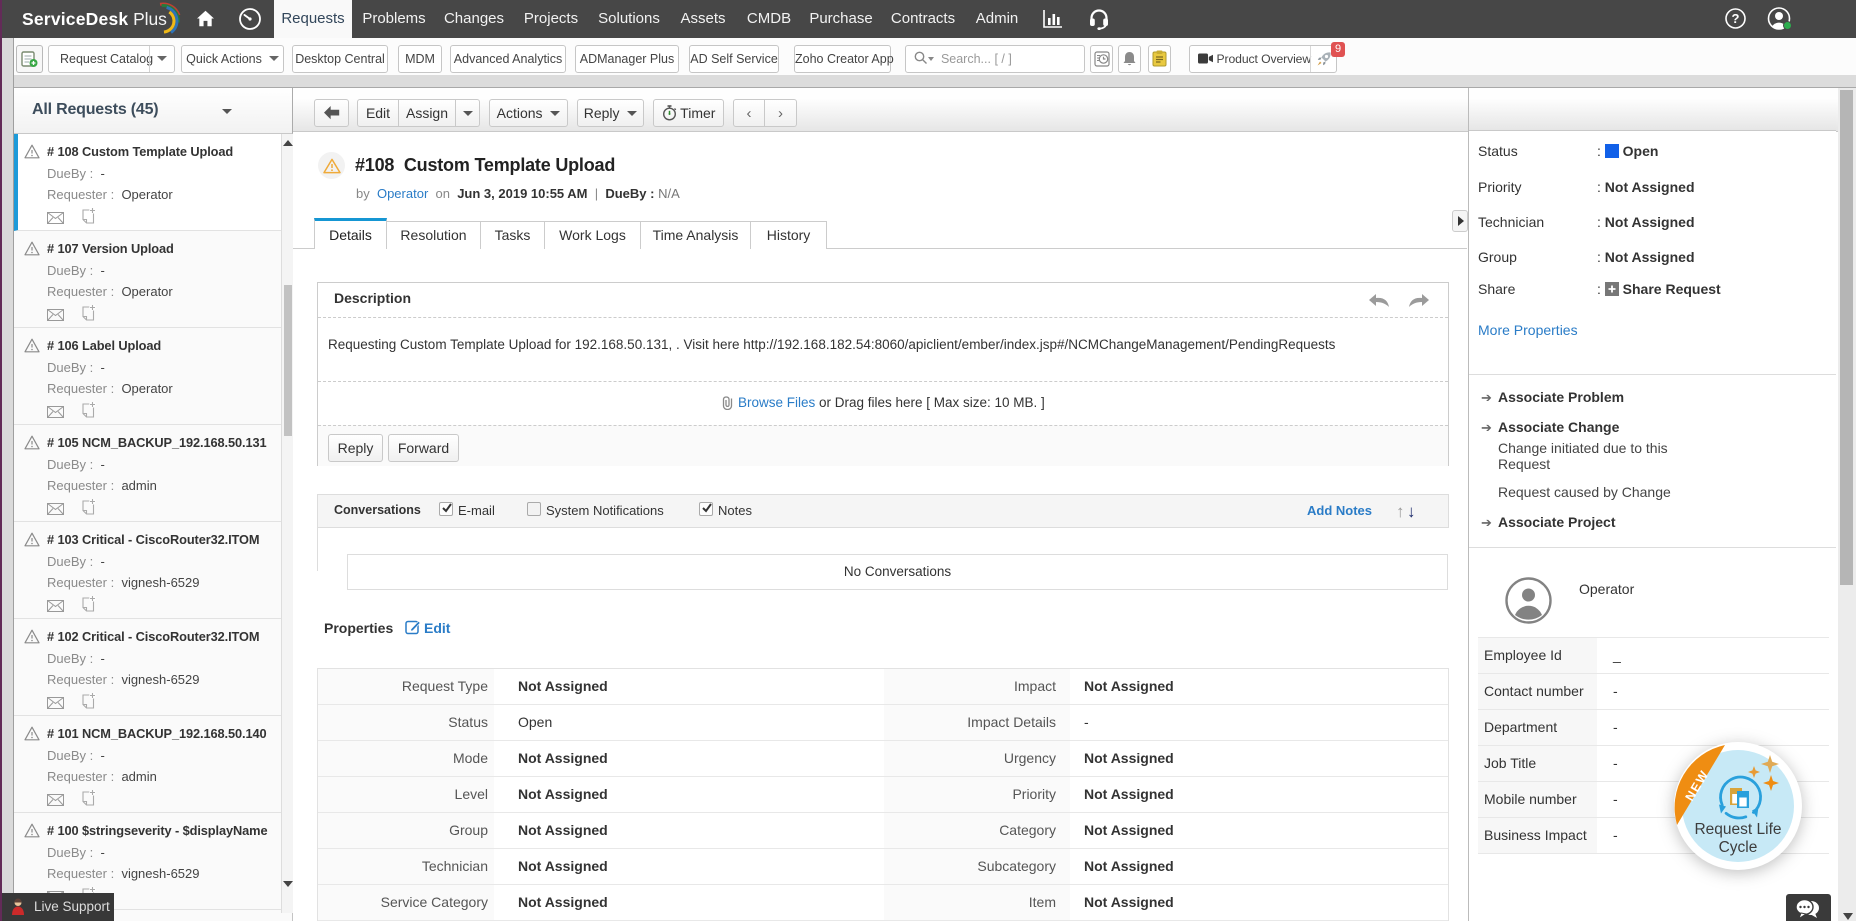 This screenshot has height=921, width=1856. Describe the element at coordinates (1737, 829) in the screenshot. I see `svg-text: Request Life` at that location.